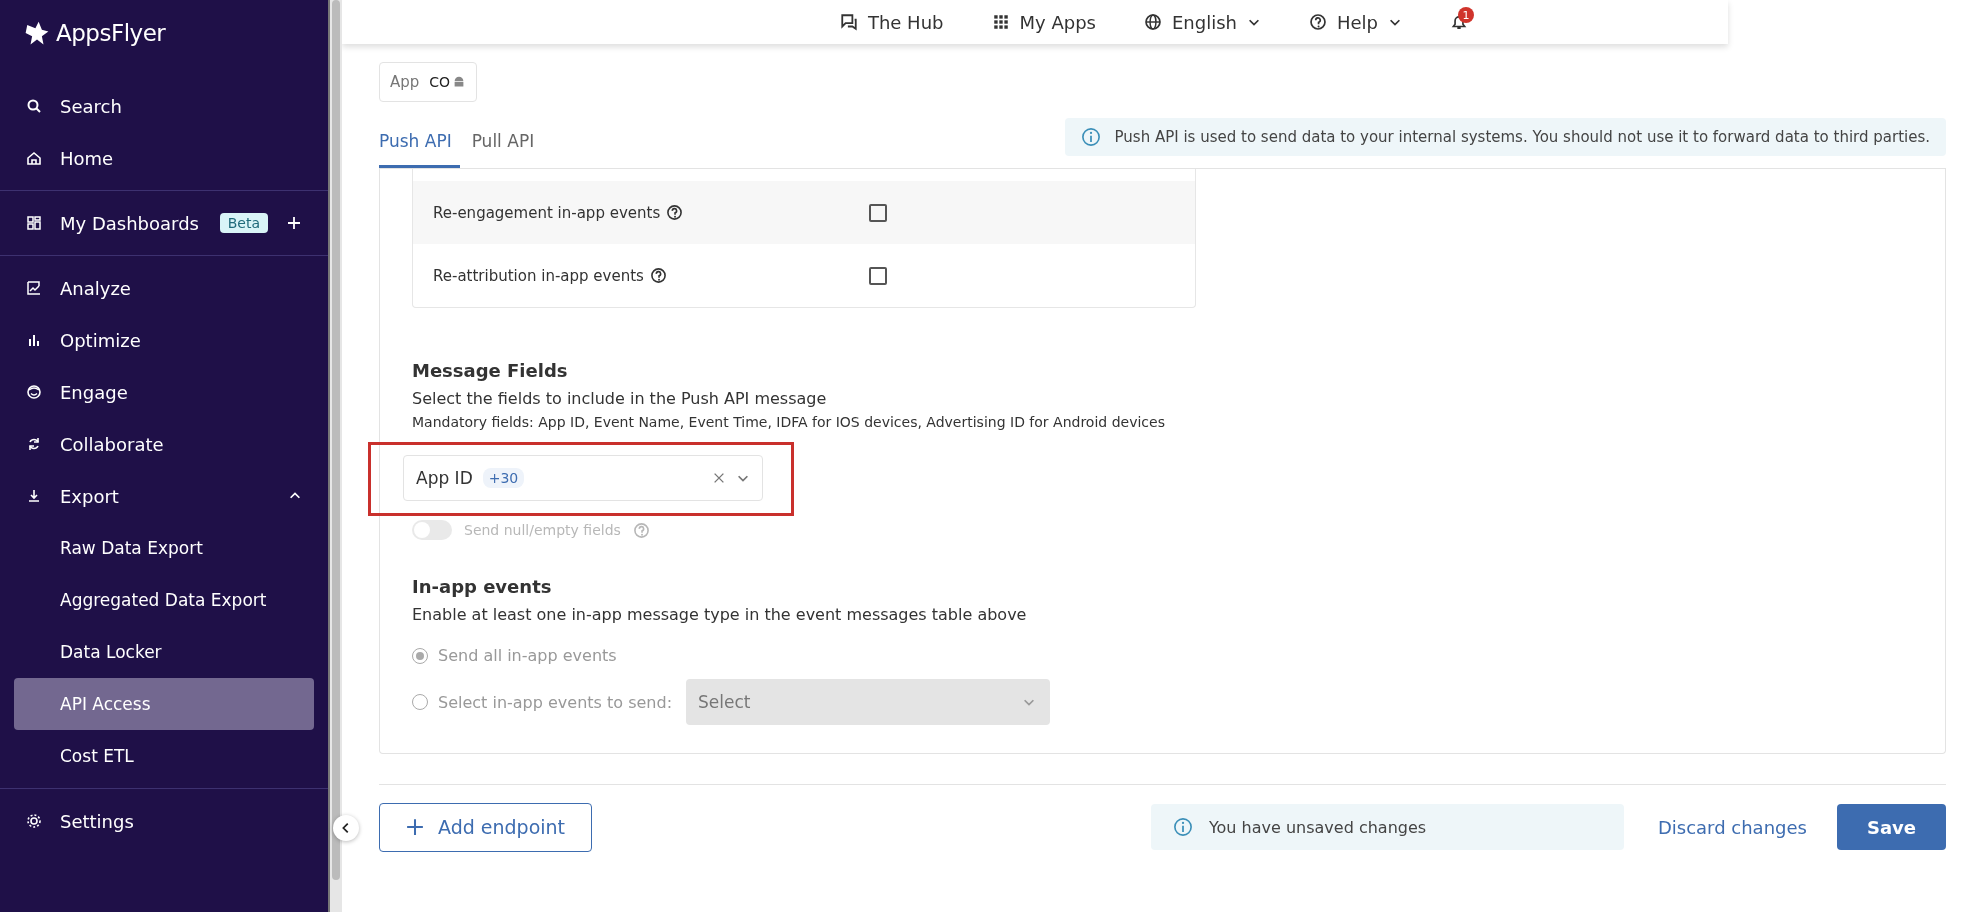 The height and width of the screenshot is (912, 1968). Describe the element at coordinates (34, 496) in the screenshot. I see `download-icon` at that location.